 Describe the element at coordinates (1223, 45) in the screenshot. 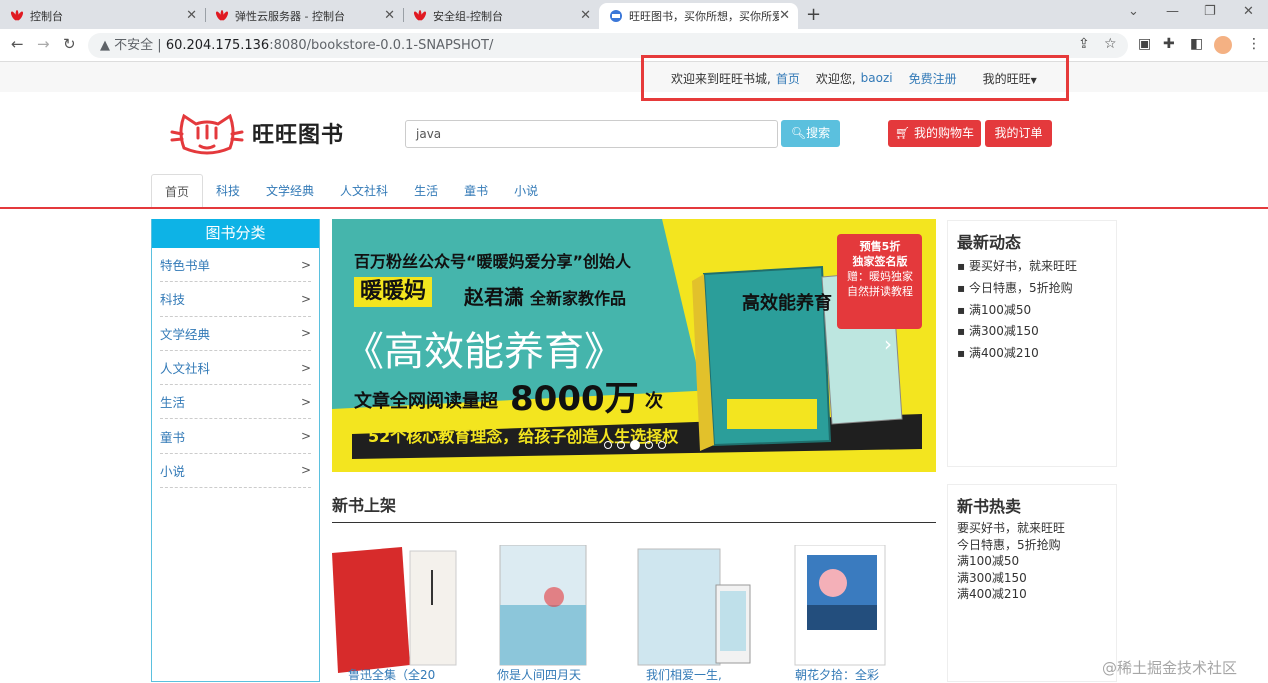

I see `avatar` at that location.